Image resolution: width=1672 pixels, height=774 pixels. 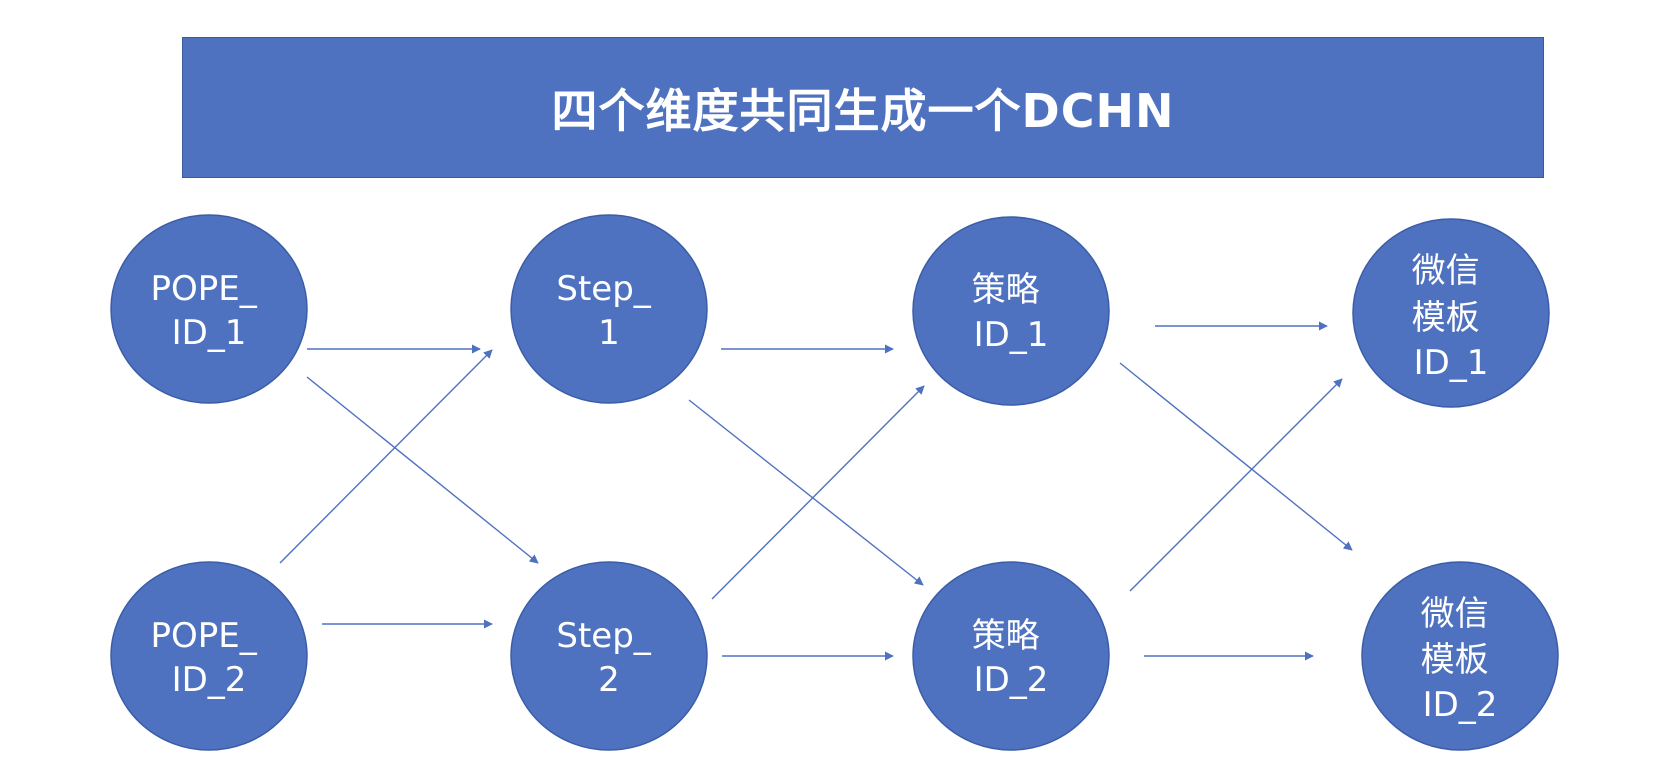 What do you see at coordinates (1451, 363) in the screenshot?
I see `node-wechat1-line-3: ID_1` at bounding box center [1451, 363].